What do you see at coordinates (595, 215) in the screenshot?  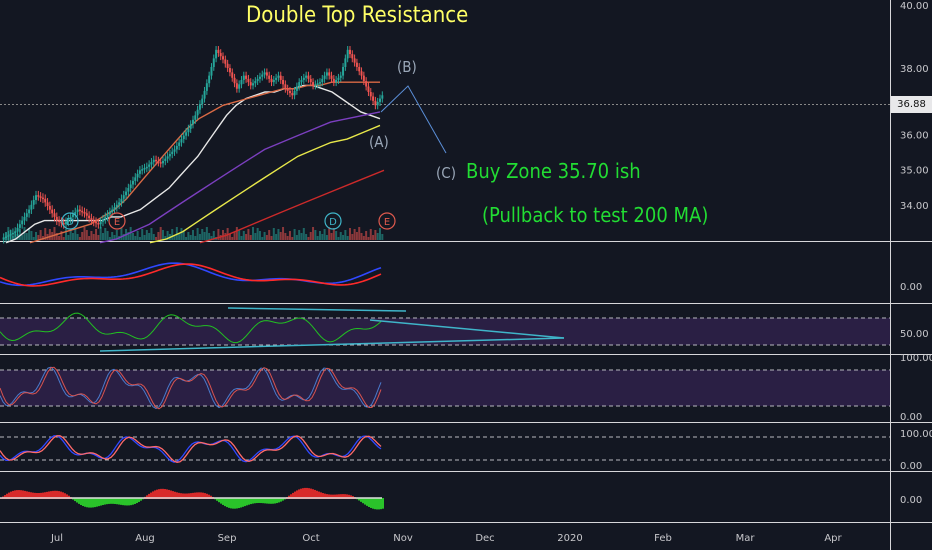 I see `pullback-note: (Pullback to test 200 MA)` at bounding box center [595, 215].